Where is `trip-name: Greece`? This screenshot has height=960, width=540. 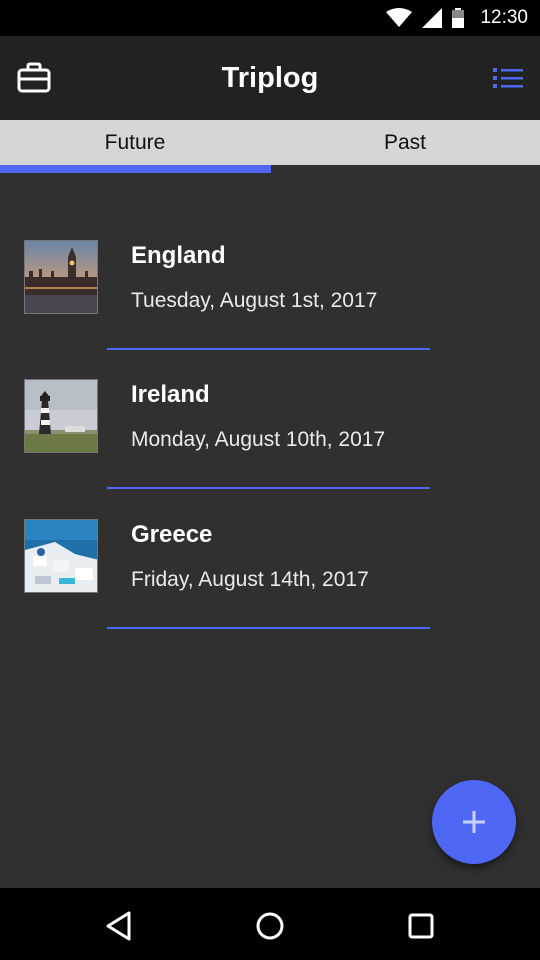 trip-name: Greece is located at coordinates (172, 534).